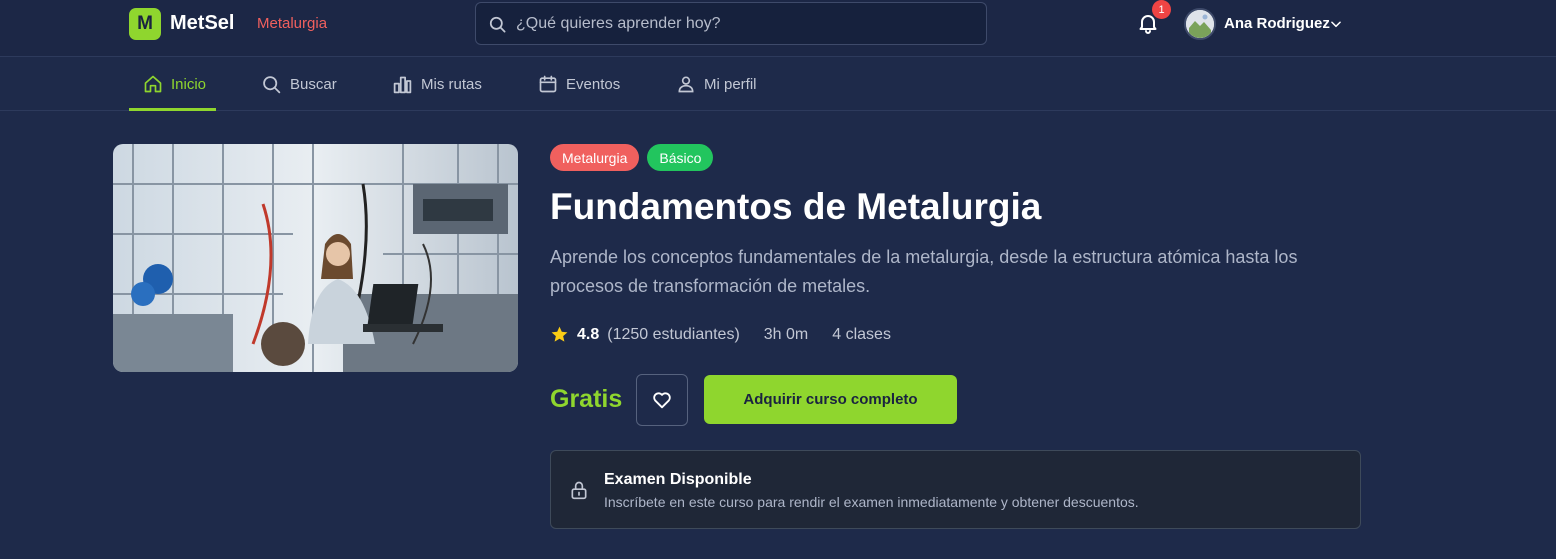  I want to click on nav-item-mi-perfil: Mi perfil, so click(716, 84).